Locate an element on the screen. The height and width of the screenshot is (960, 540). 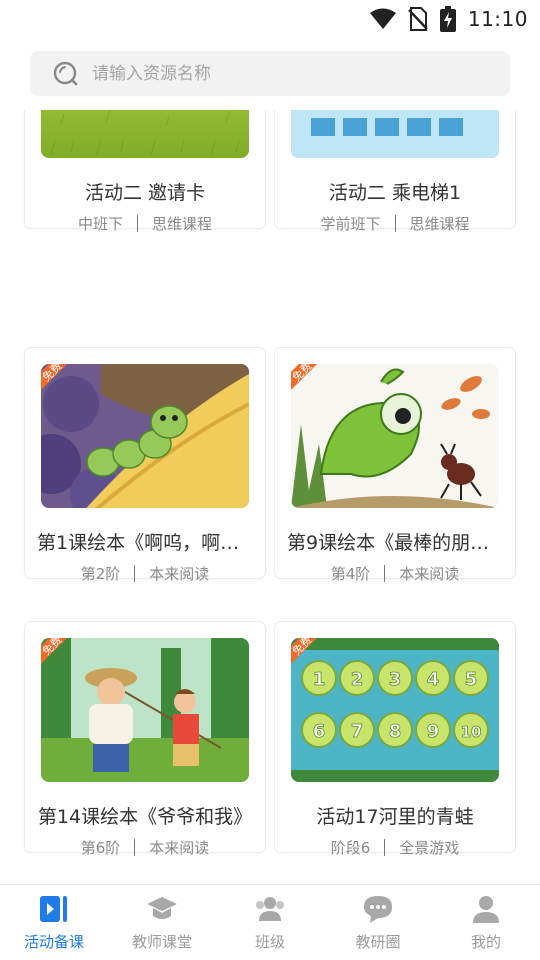
tab-label: 教研圈 is located at coordinates (378, 942).